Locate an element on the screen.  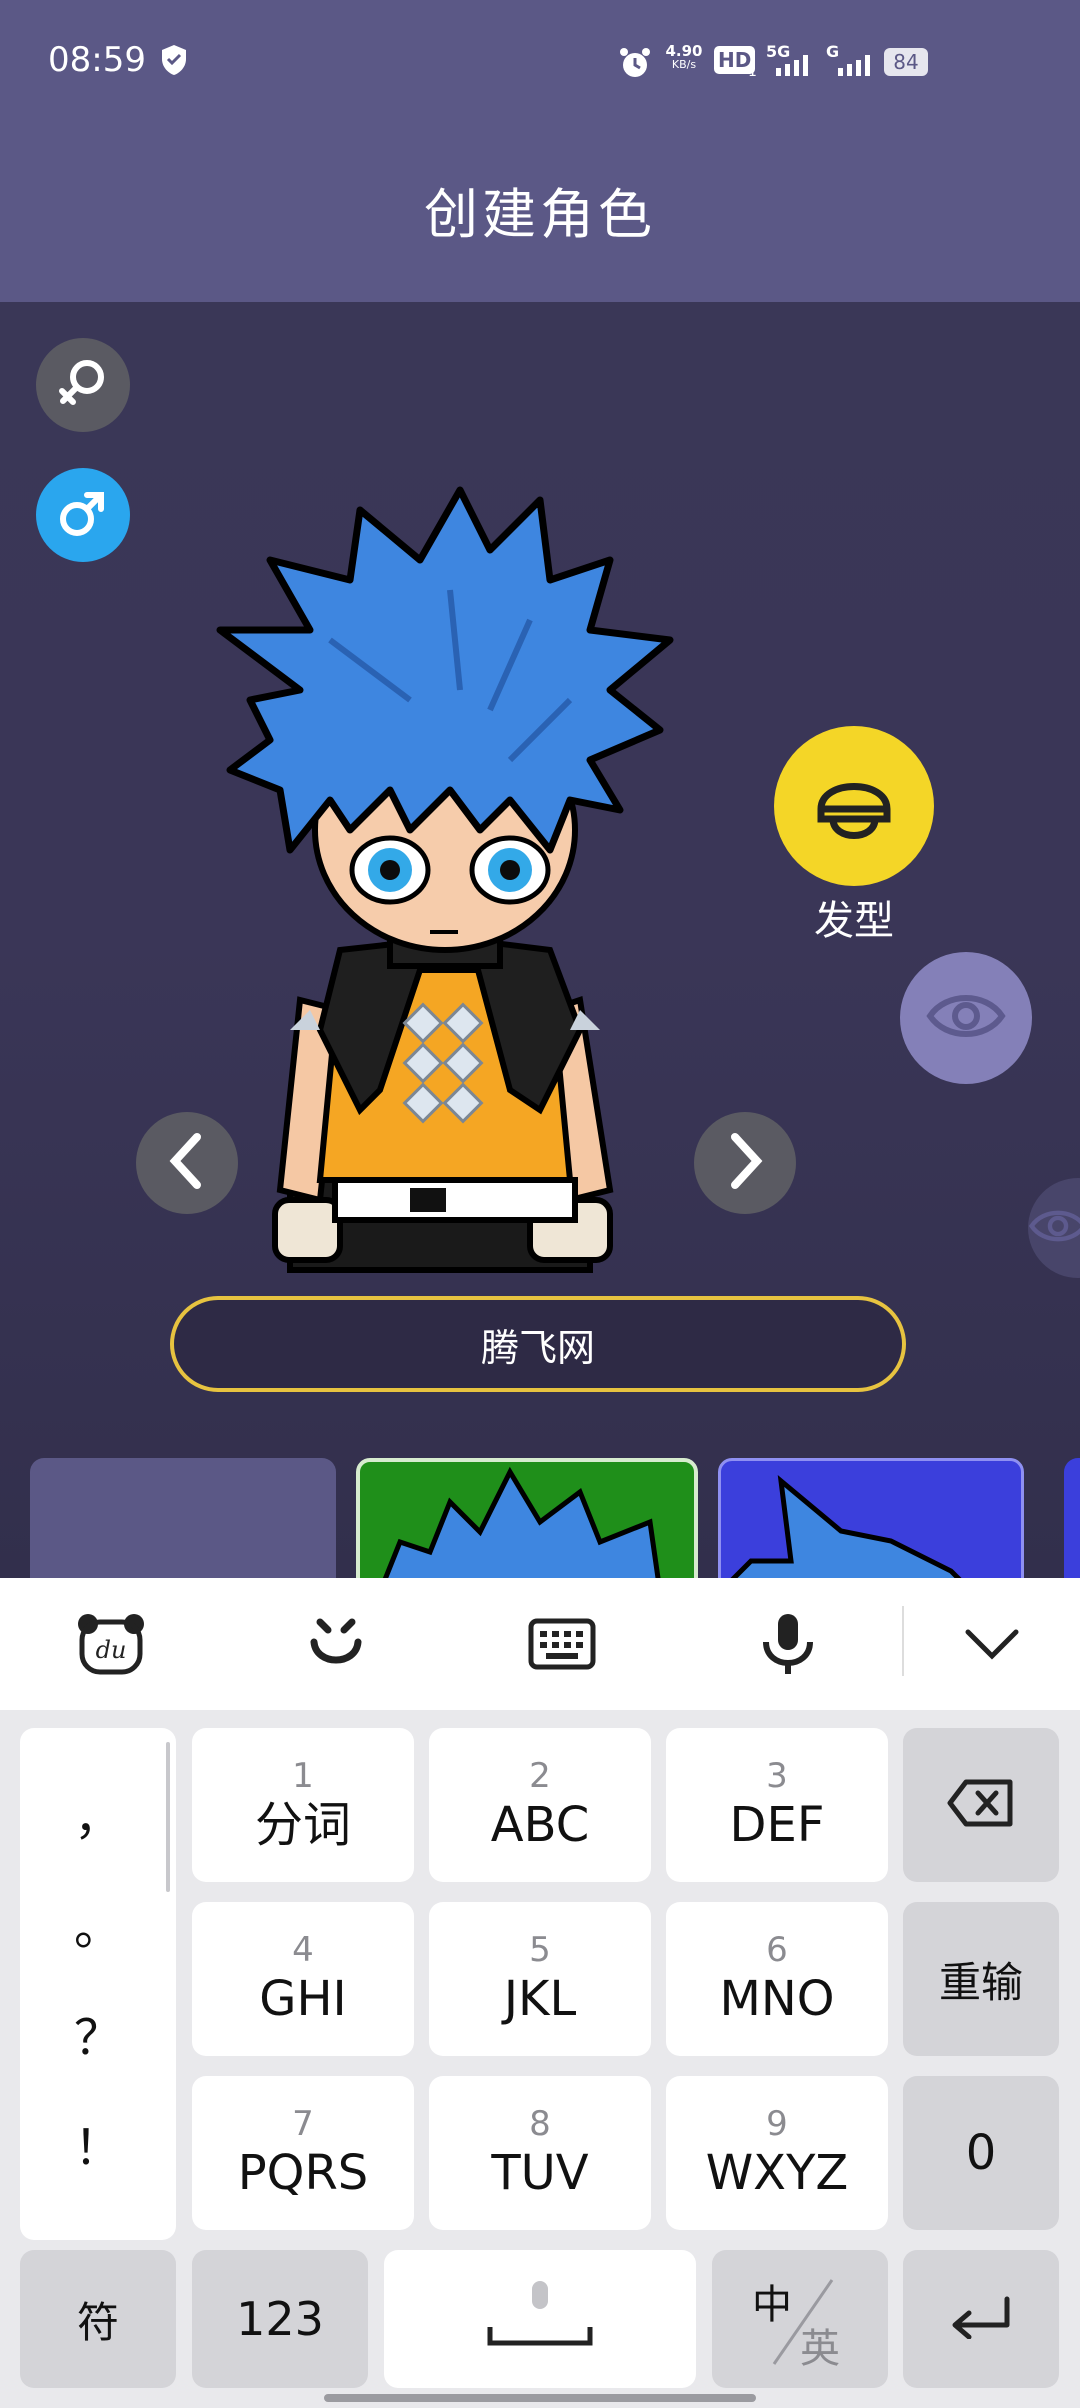
home-indicator is located at coordinates (540, 2398).